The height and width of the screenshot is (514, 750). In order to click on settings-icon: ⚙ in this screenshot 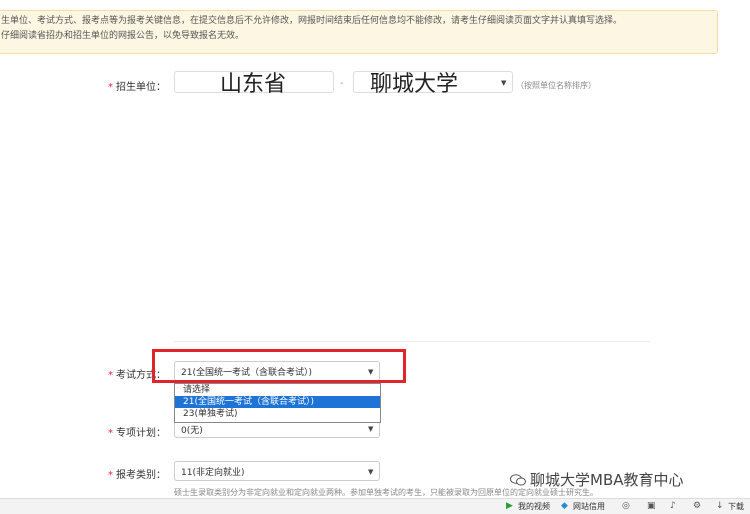, I will do `click(697, 506)`.